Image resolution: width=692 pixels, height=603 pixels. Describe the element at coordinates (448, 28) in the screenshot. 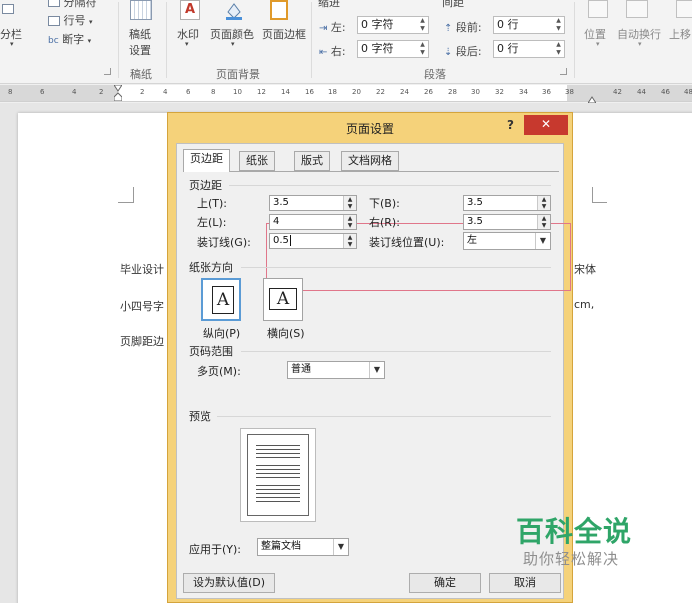

I see `spacing-before-icon: ⇡` at that location.